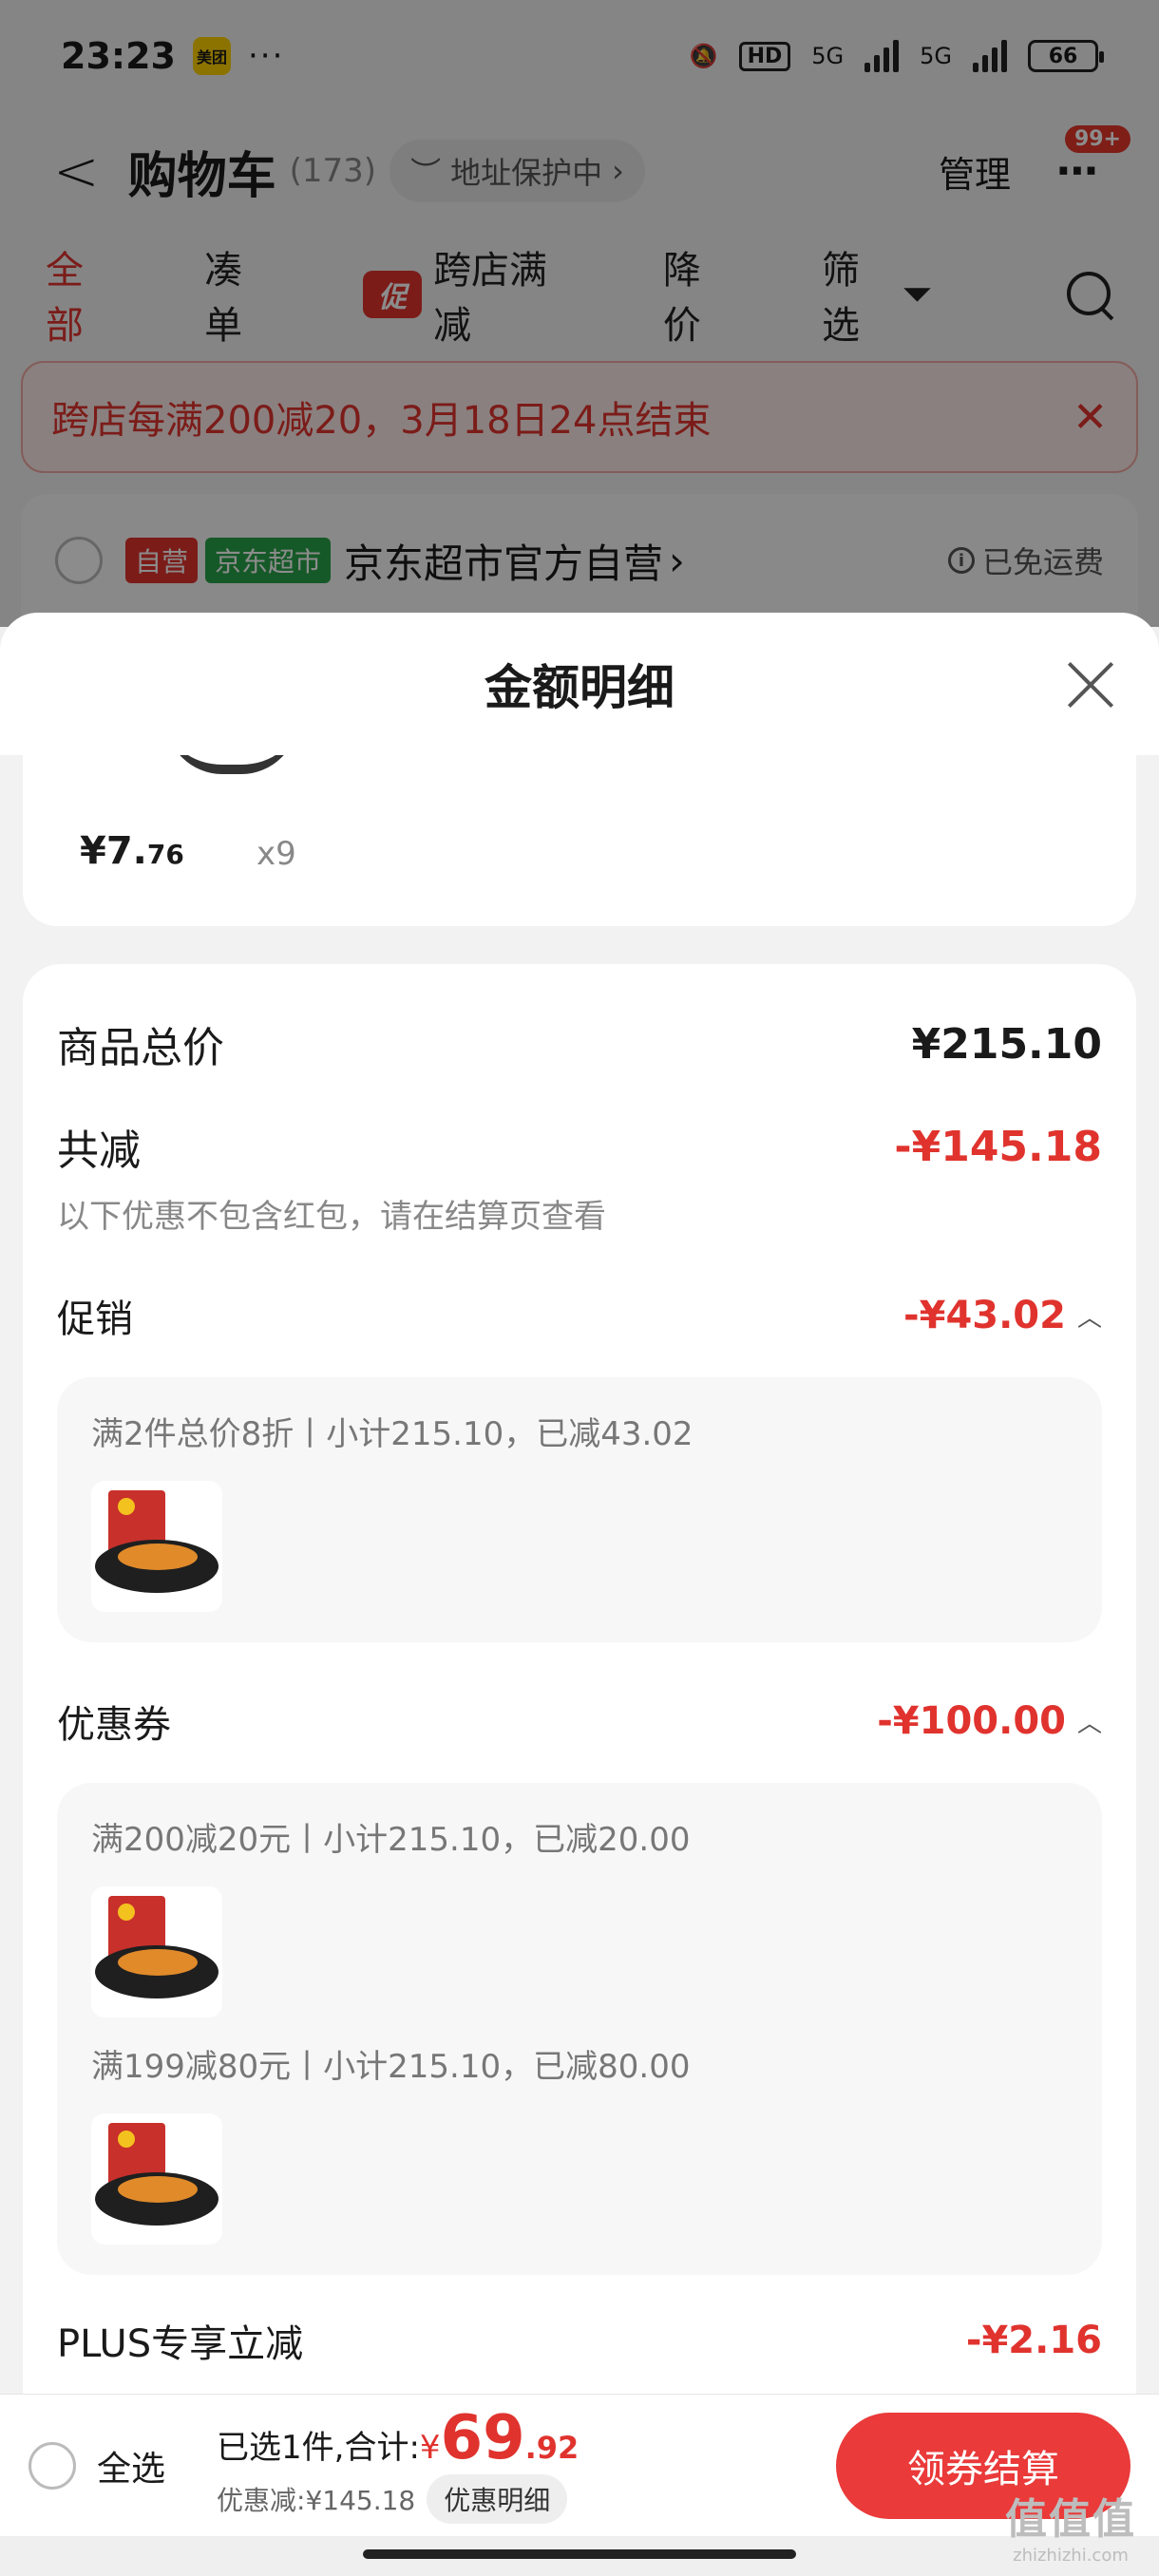  Describe the element at coordinates (430, 2447) in the screenshot. I see `currency-symbol: ¥` at that location.